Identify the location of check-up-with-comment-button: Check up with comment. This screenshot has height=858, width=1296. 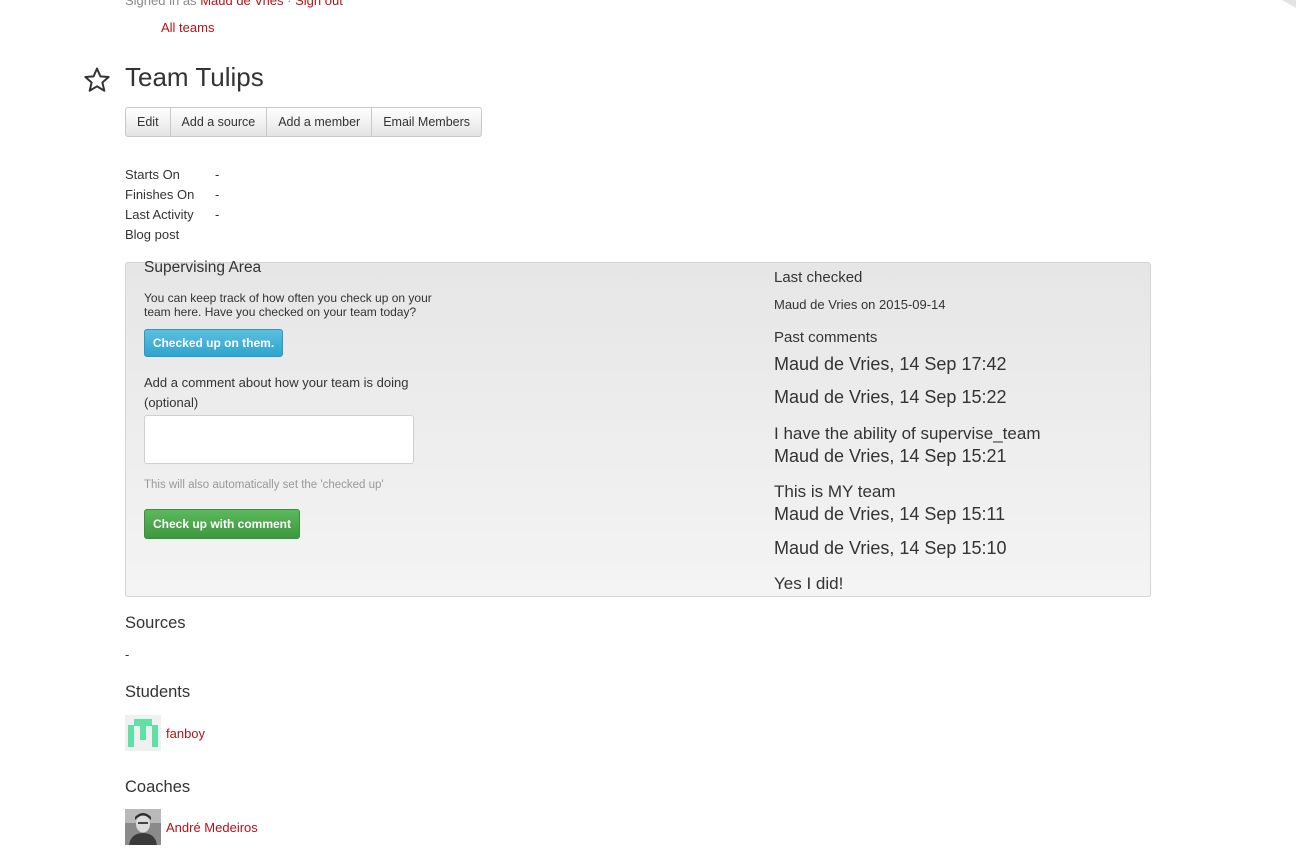
(222, 524).